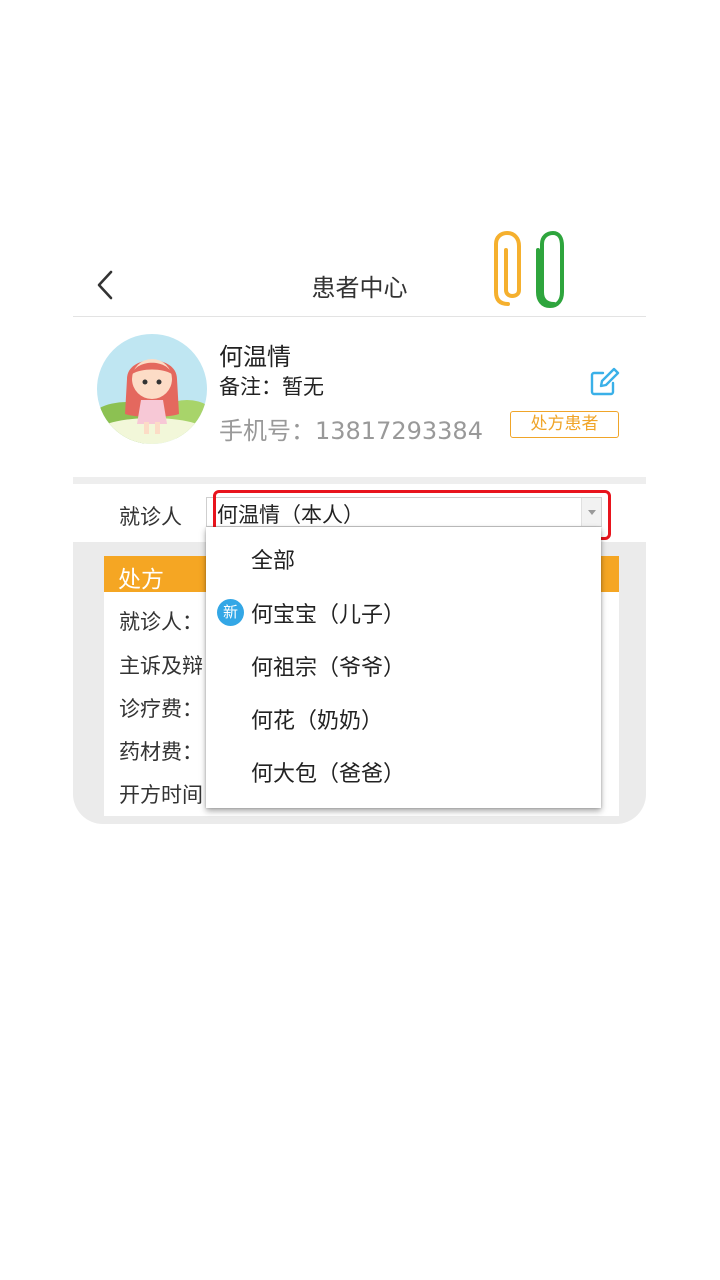  What do you see at coordinates (273, 561) in the screenshot?
I see `dropdown-option-label: 全部` at bounding box center [273, 561].